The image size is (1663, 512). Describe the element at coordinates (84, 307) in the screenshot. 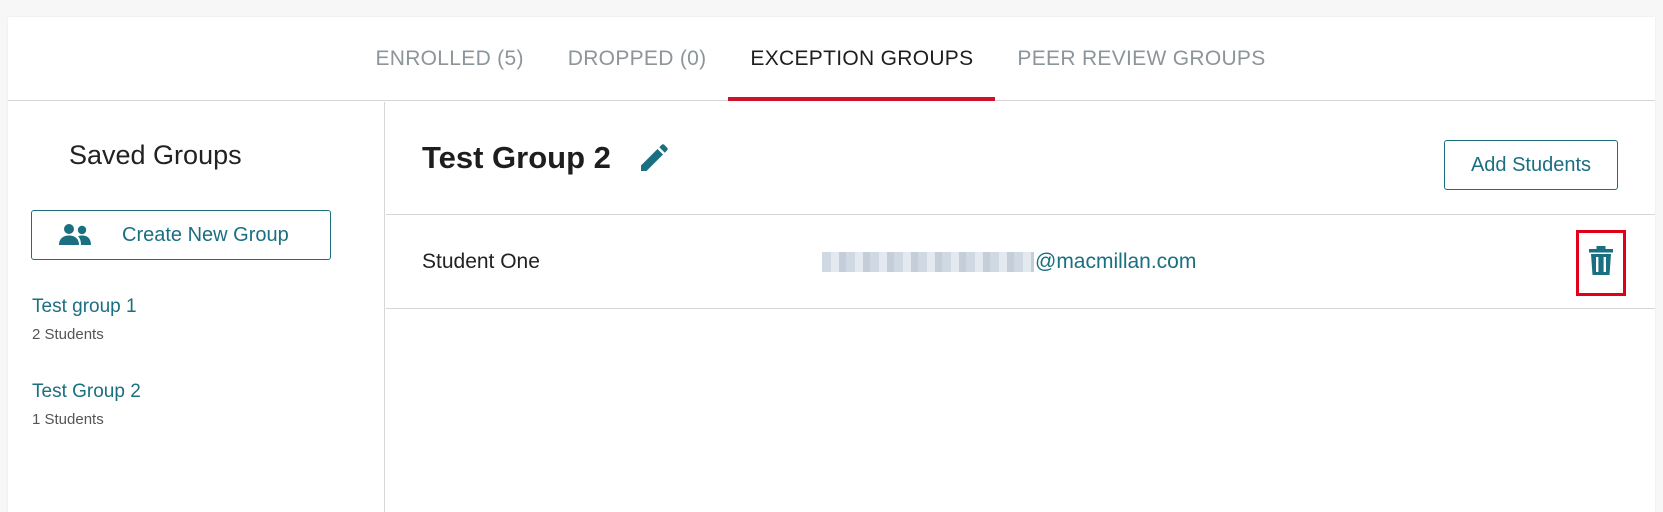

I see `group-name: Test group 1` at that location.